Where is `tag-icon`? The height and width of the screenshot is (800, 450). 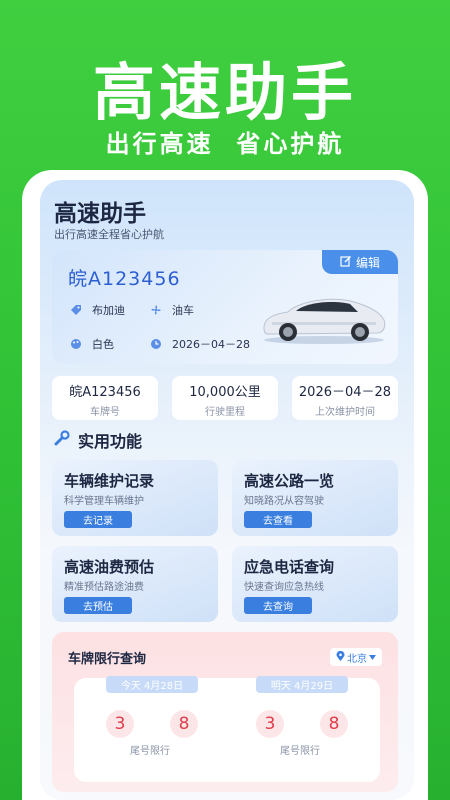 tag-icon is located at coordinates (76, 310).